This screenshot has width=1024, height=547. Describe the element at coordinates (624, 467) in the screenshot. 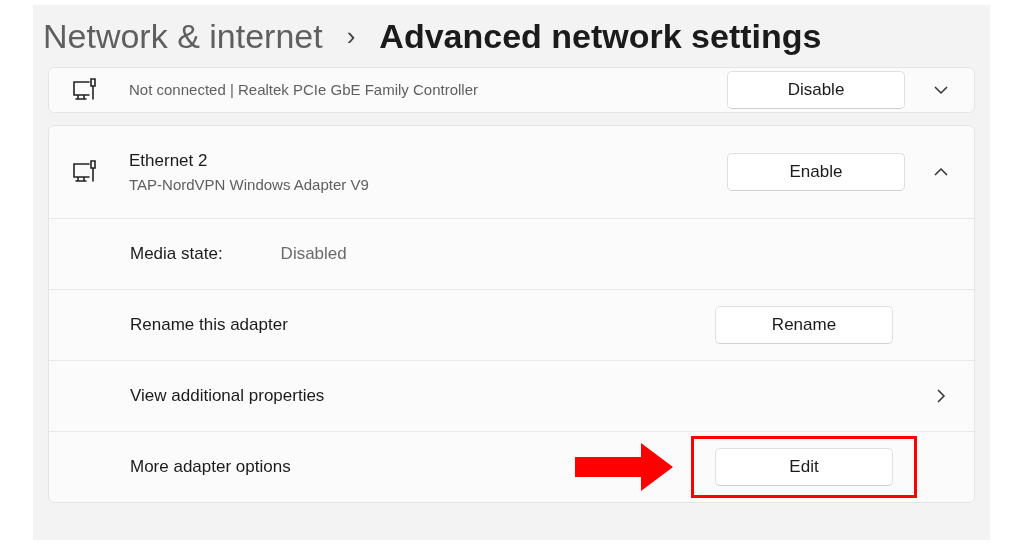

I see `arrow-icon` at that location.